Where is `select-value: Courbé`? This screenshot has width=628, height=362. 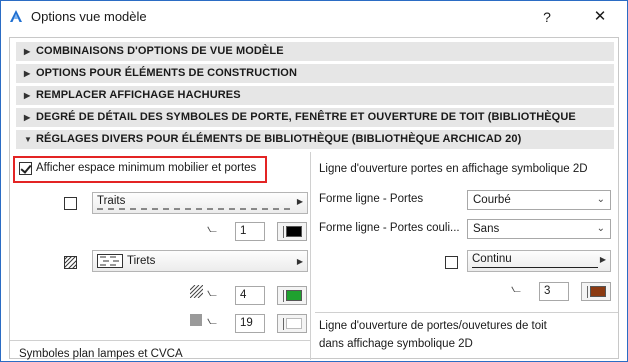
select-value: Courbé is located at coordinates (492, 200).